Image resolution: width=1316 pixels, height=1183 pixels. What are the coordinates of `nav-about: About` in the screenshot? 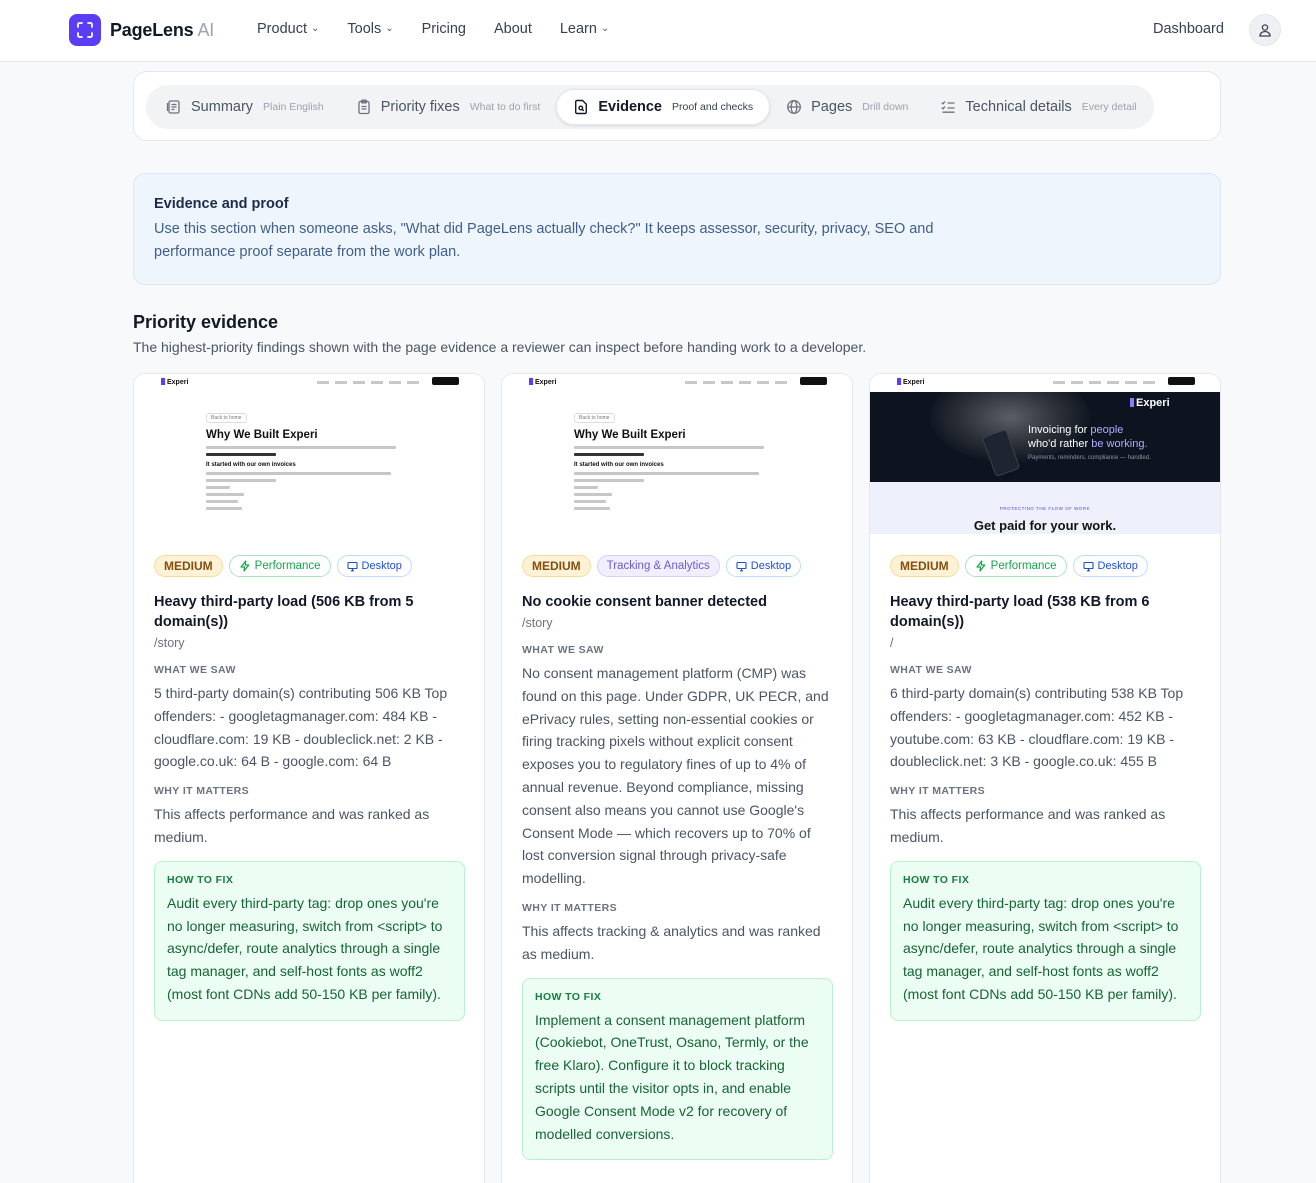 It's located at (513, 29).